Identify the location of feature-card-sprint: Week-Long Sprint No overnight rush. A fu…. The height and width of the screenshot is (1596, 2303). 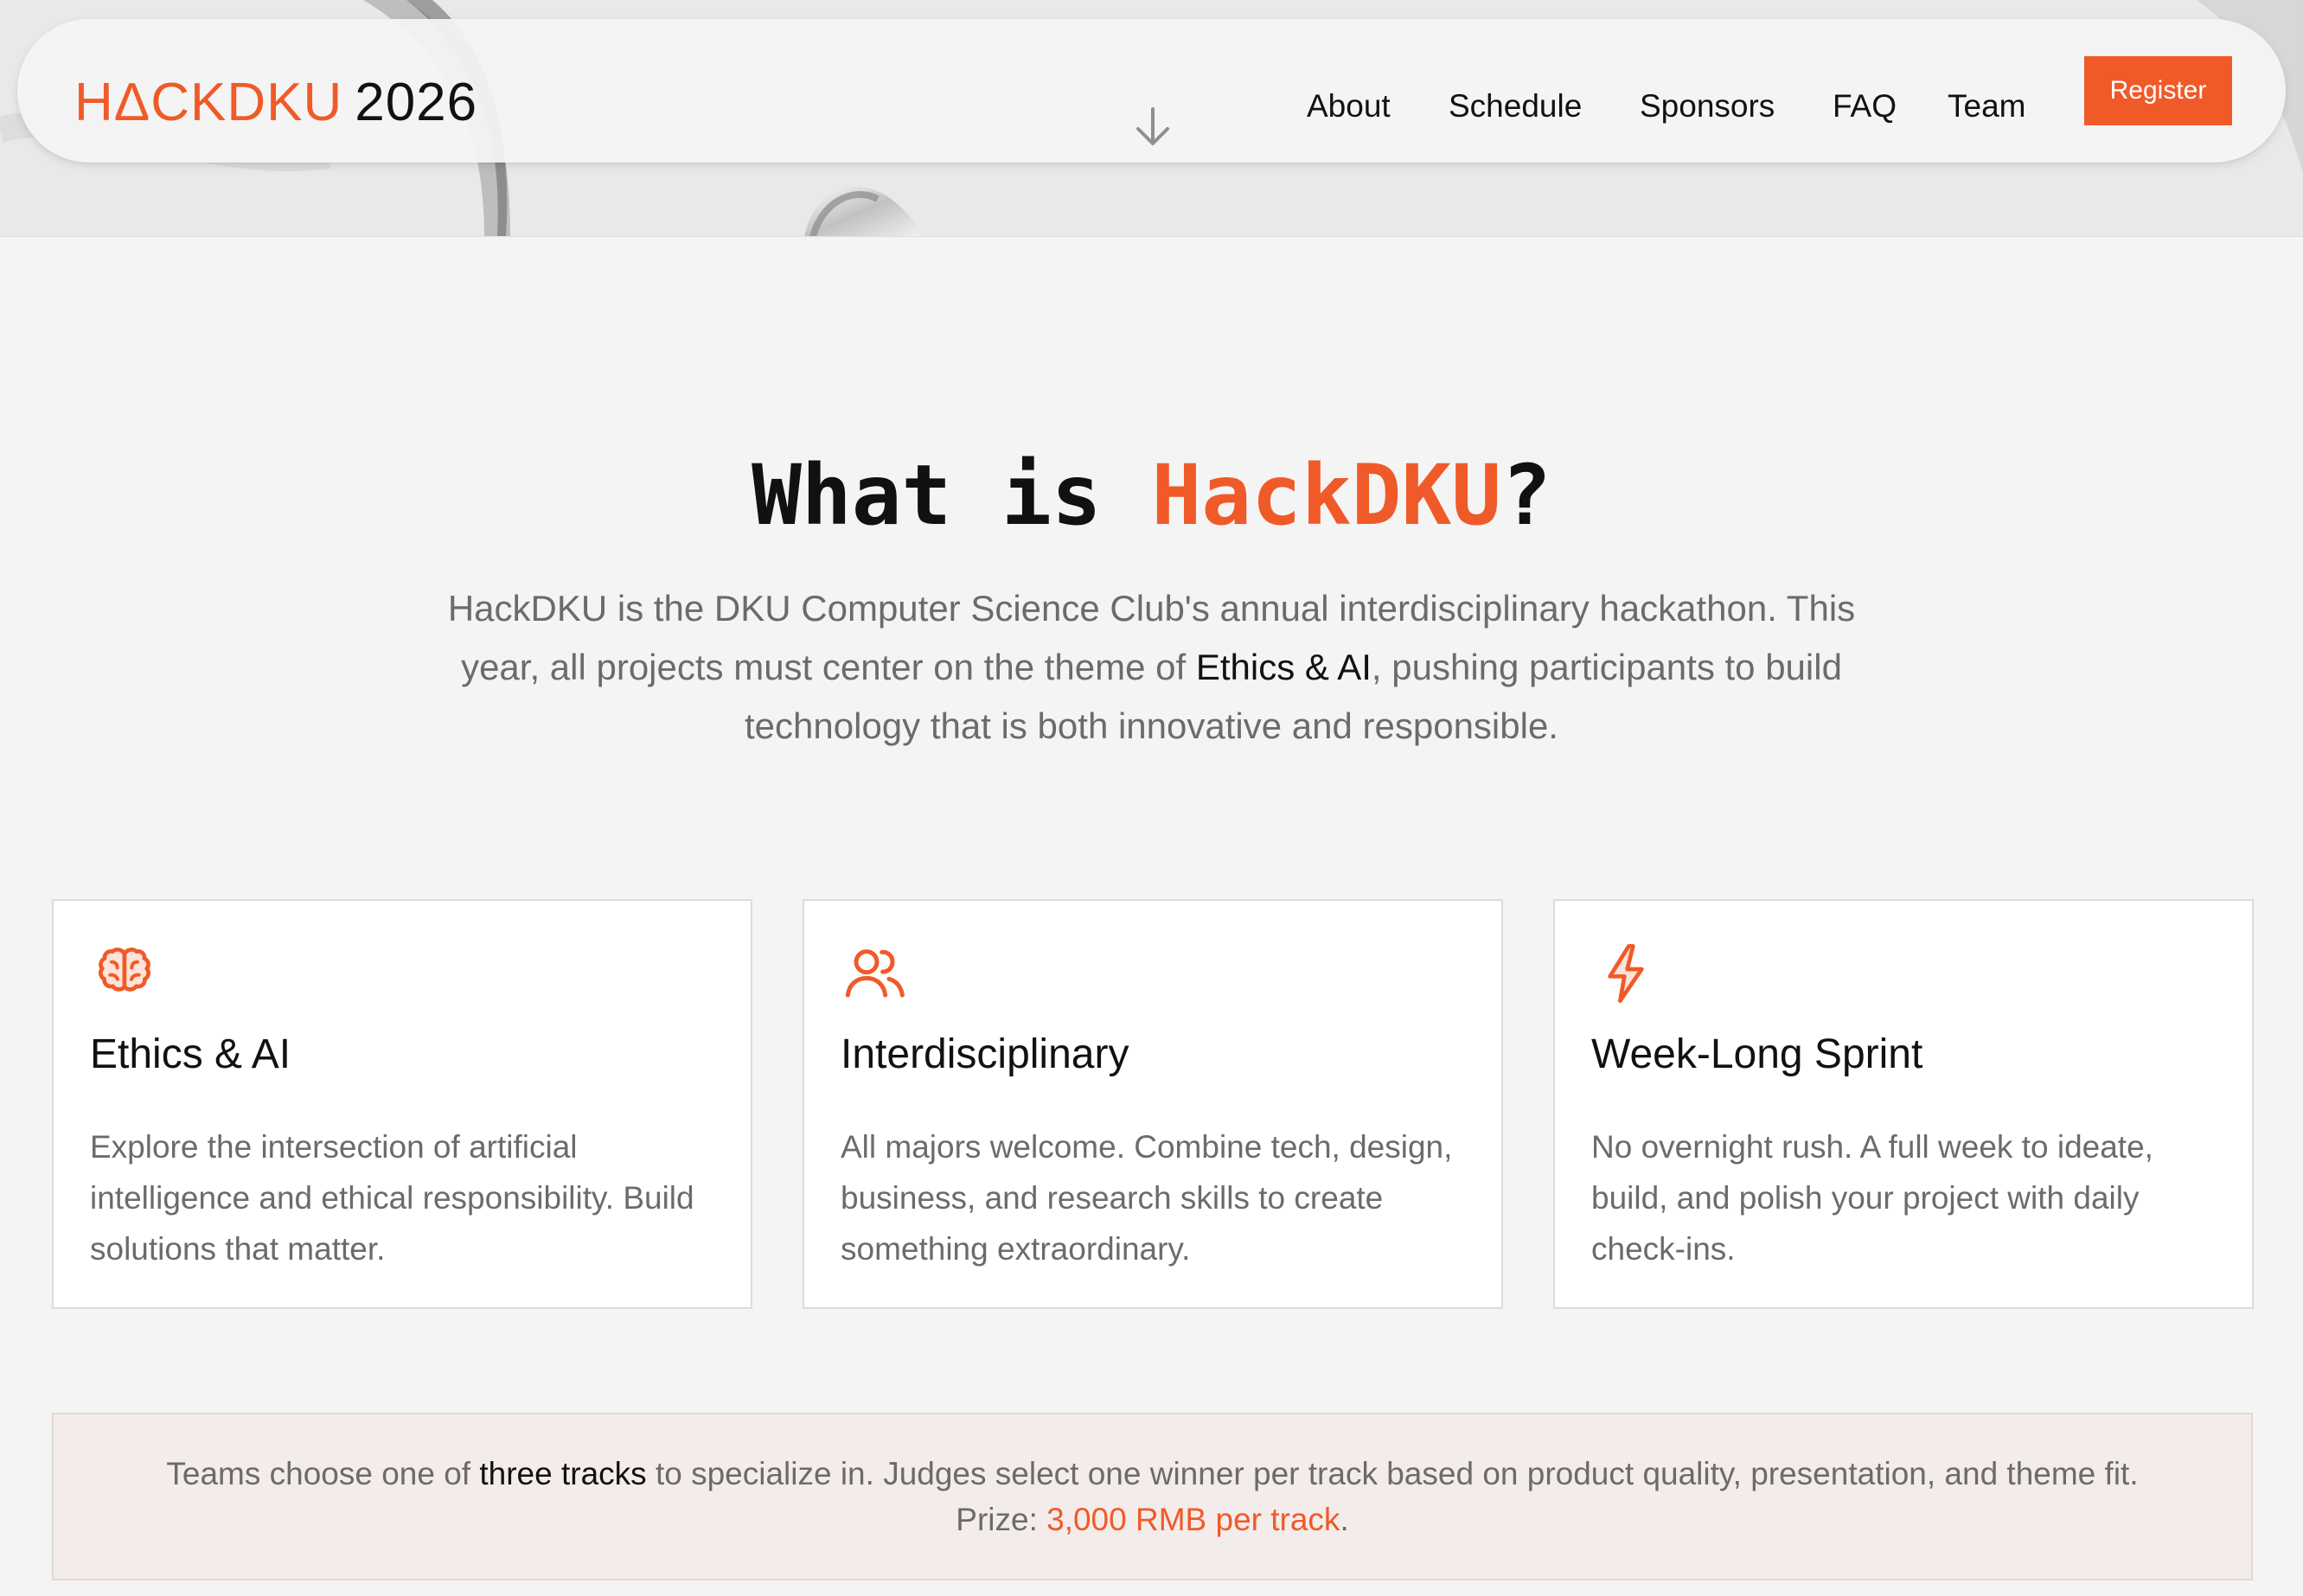
(1903, 1104).